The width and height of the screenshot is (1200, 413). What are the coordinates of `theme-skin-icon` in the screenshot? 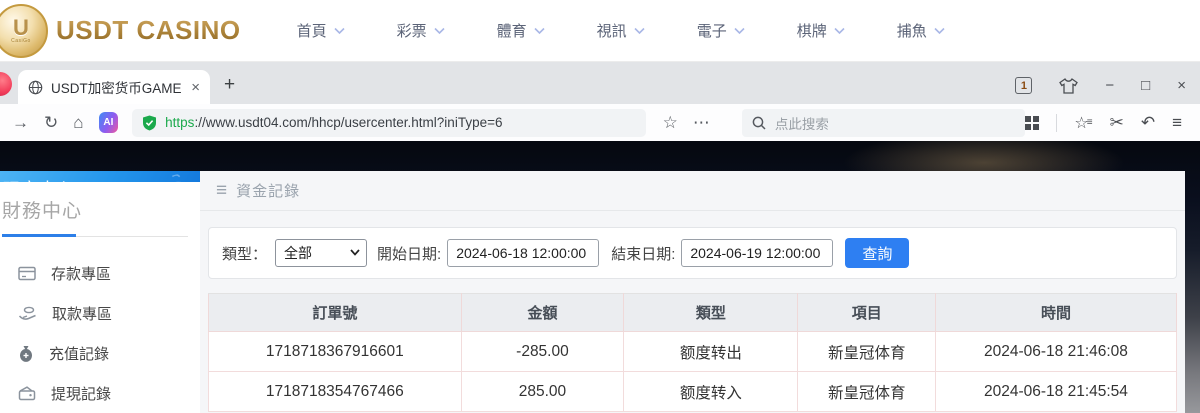 It's located at (1069, 85).